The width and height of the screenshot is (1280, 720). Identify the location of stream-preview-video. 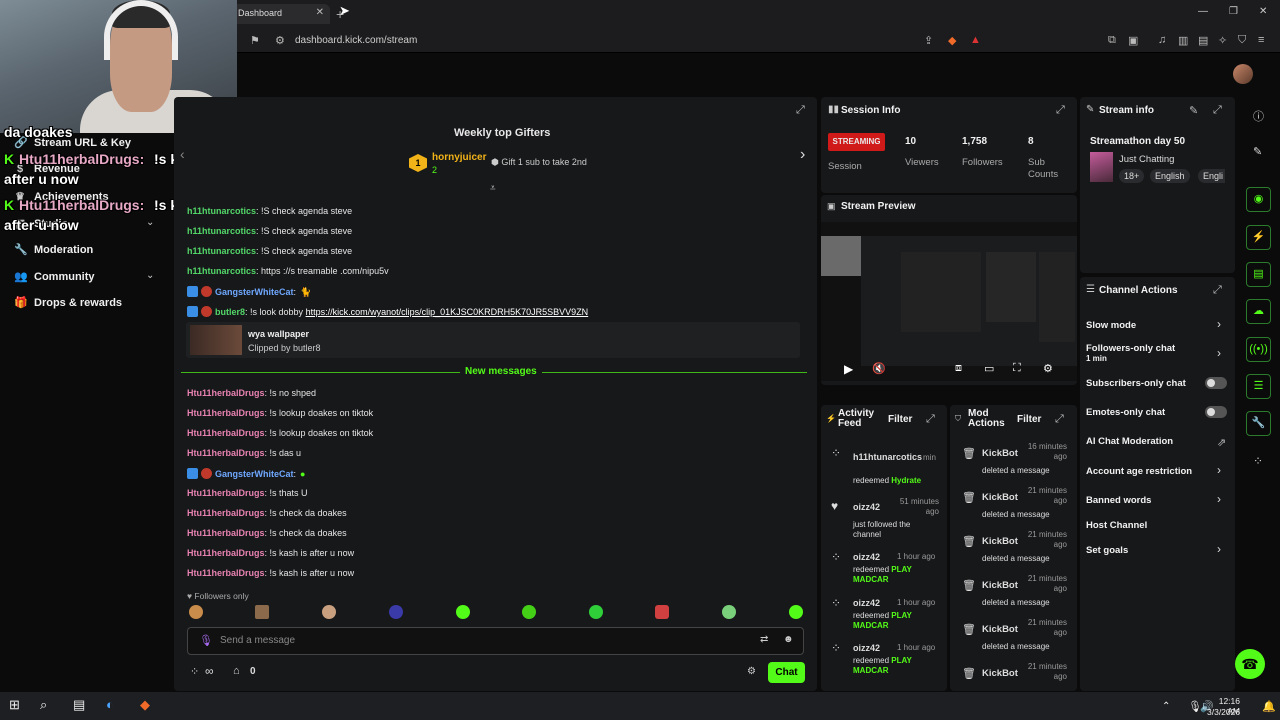
(949, 301).